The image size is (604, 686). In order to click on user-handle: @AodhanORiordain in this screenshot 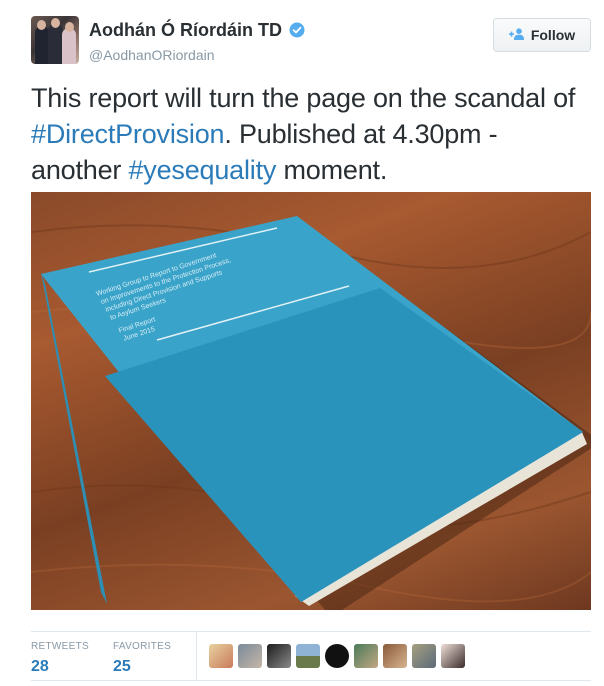, I will do `click(197, 55)`.